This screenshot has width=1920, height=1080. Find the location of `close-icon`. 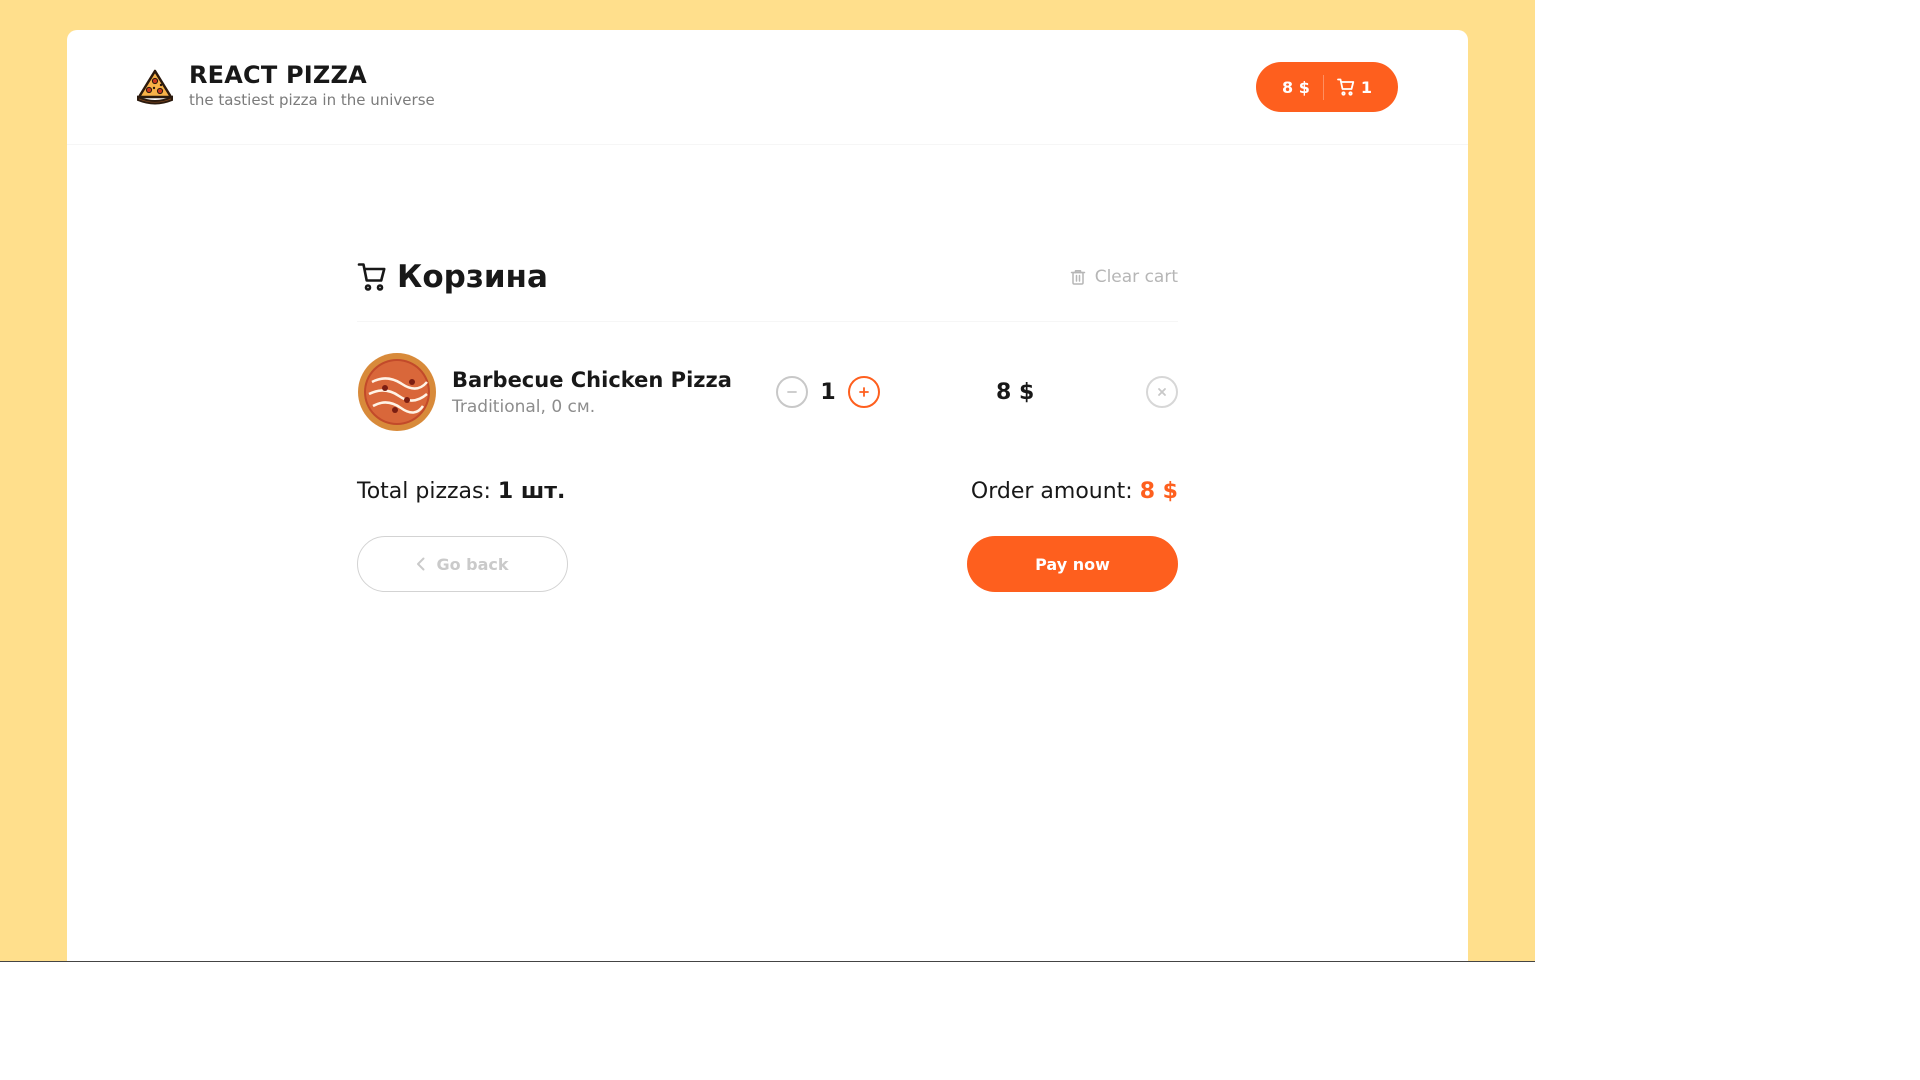

close-icon is located at coordinates (1162, 392).